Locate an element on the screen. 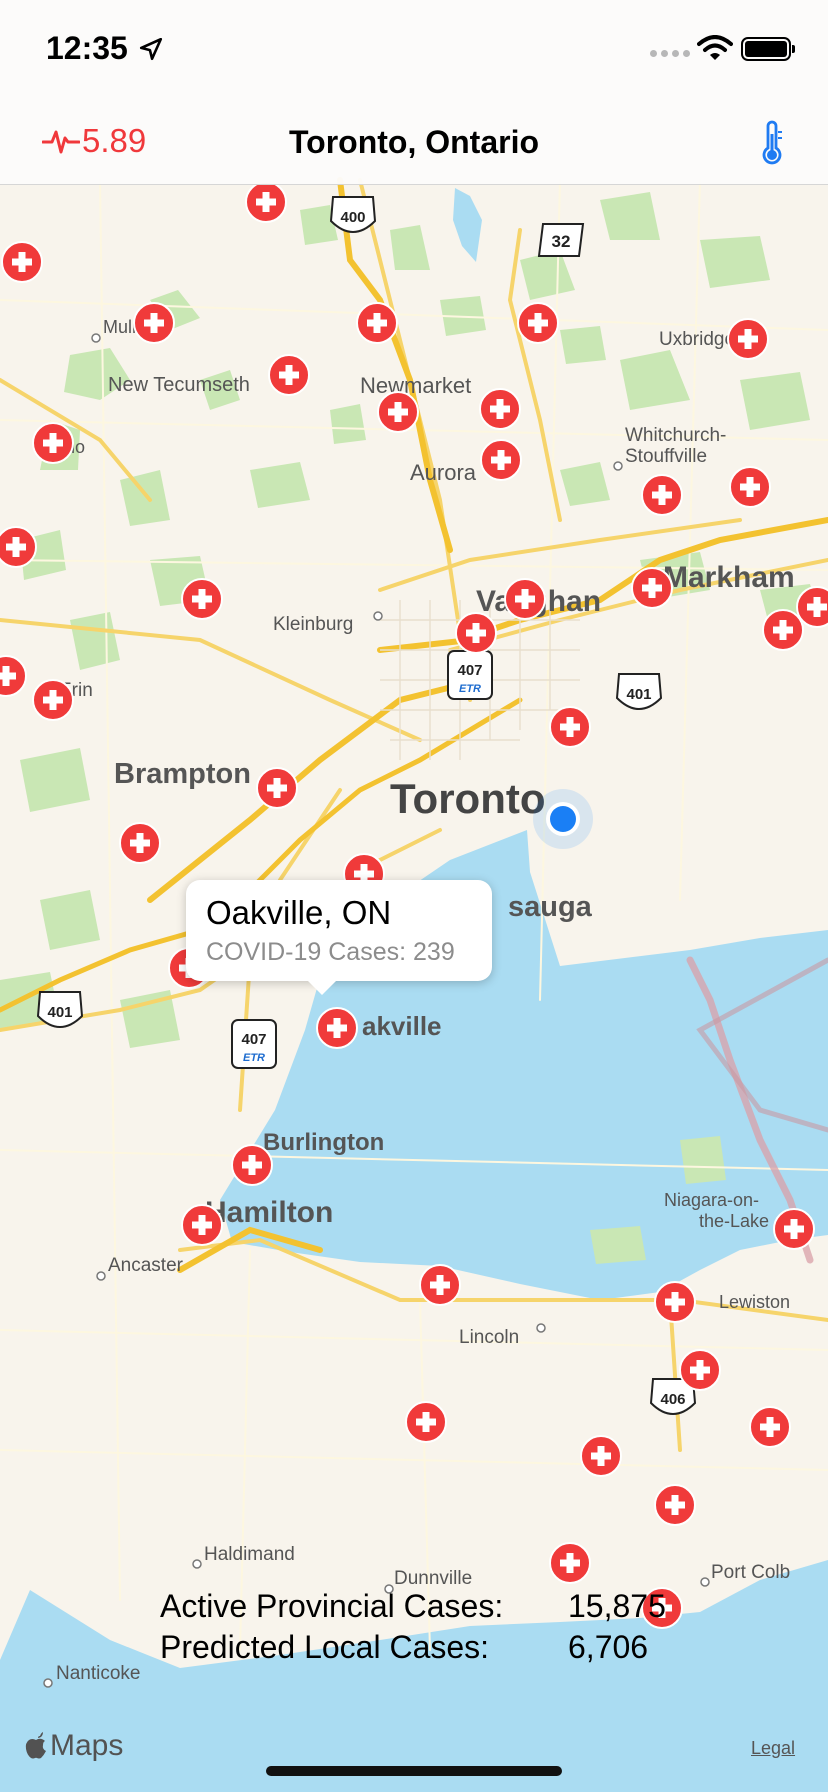 This screenshot has height=1792, width=828. label-newmarket: Newmarket is located at coordinates (415, 385).